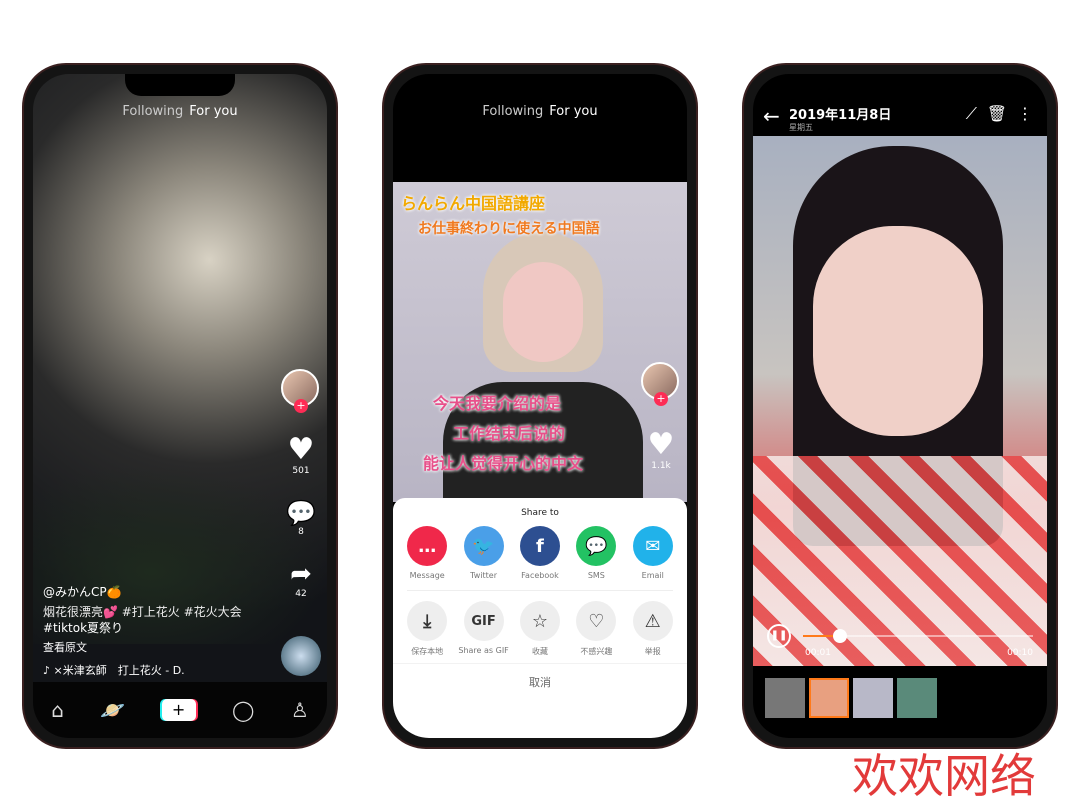  What do you see at coordinates (301, 471) in the screenshot?
I see `like-count: 501` at bounding box center [301, 471].